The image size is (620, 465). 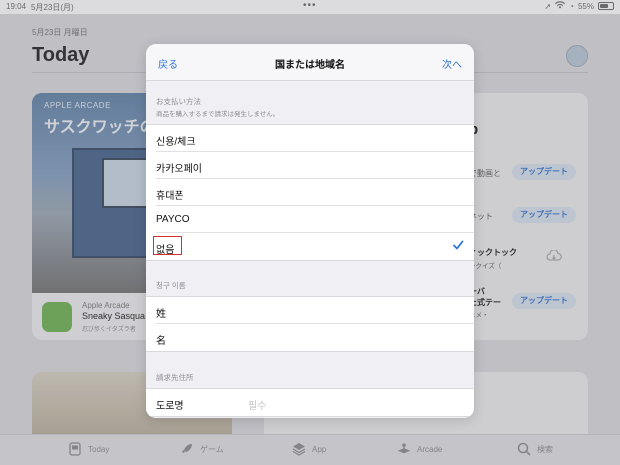 What do you see at coordinates (458, 245) in the screenshot?
I see `checkmark-icon` at bounding box center [458, 245].